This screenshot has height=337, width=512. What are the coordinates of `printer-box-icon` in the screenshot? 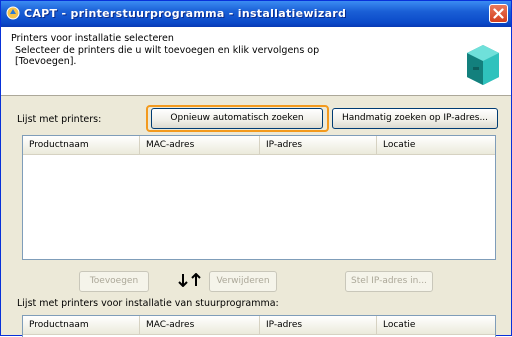 It's located at (482, 63).